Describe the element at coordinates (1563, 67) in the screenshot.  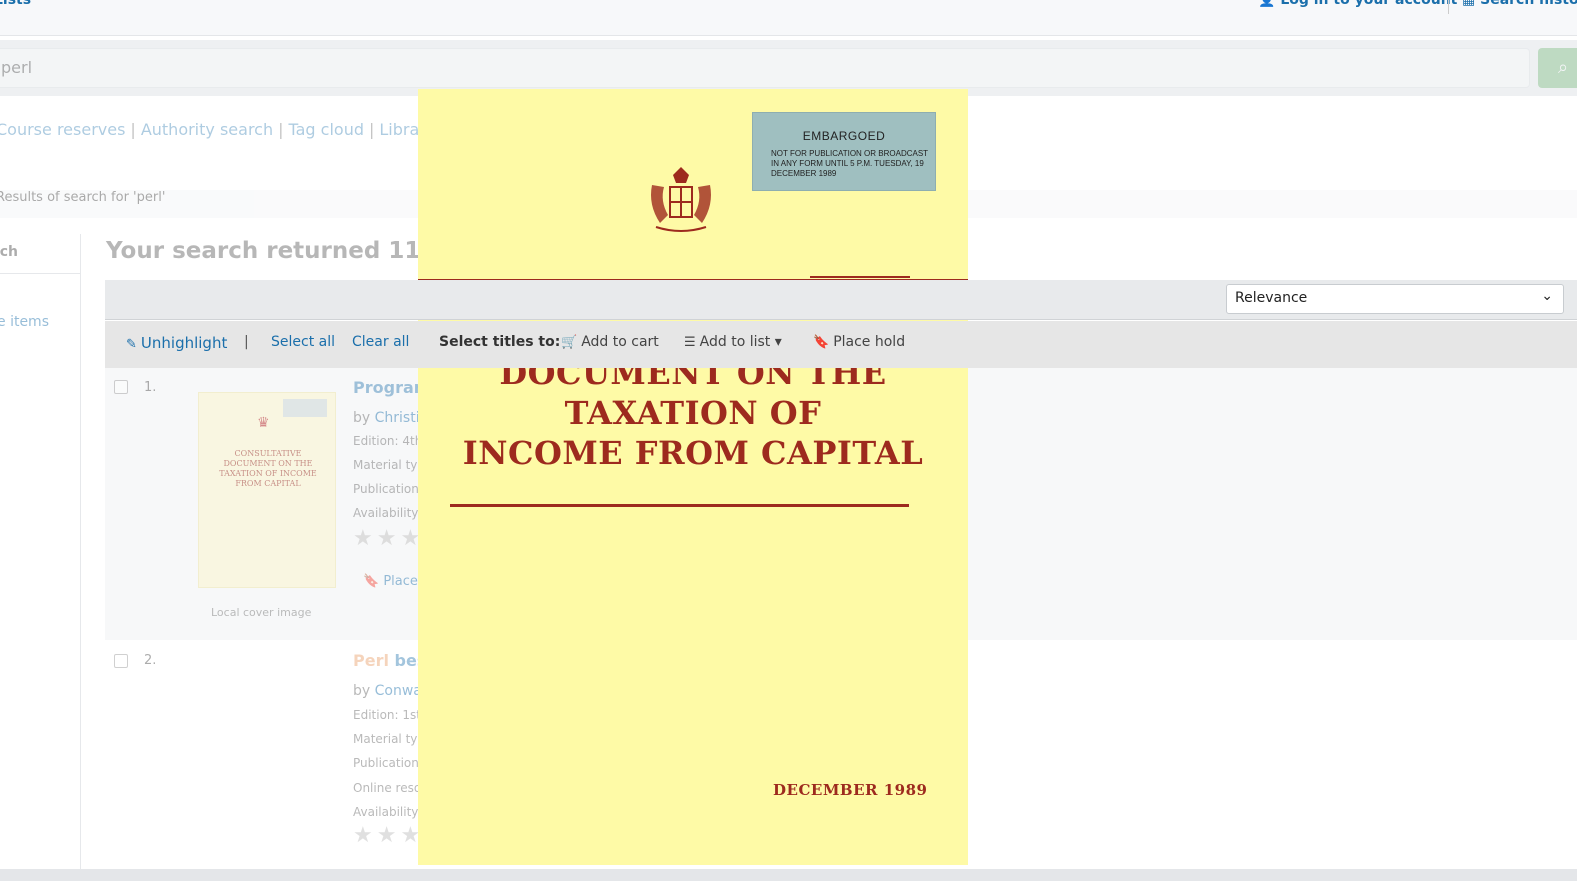
I see `search-icon: ⌕` at that location.